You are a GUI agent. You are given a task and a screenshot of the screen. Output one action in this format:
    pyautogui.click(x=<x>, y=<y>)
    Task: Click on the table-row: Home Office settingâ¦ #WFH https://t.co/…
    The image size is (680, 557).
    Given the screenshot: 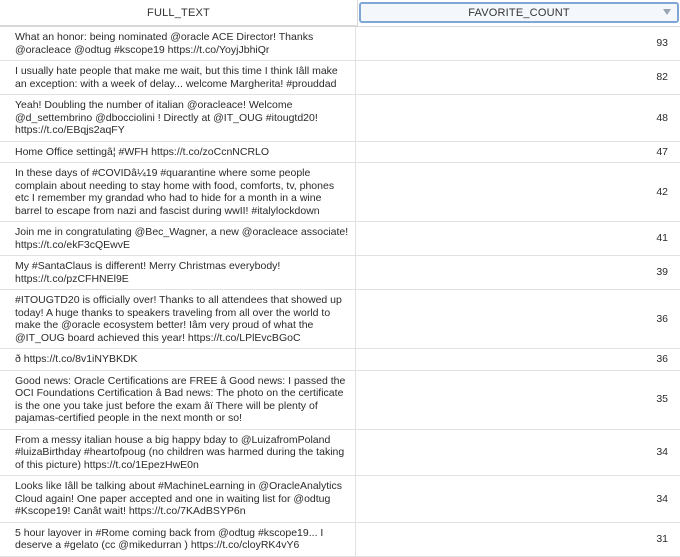 What is the action you would take?
    pyautogui.click(x=340, y=152)
    